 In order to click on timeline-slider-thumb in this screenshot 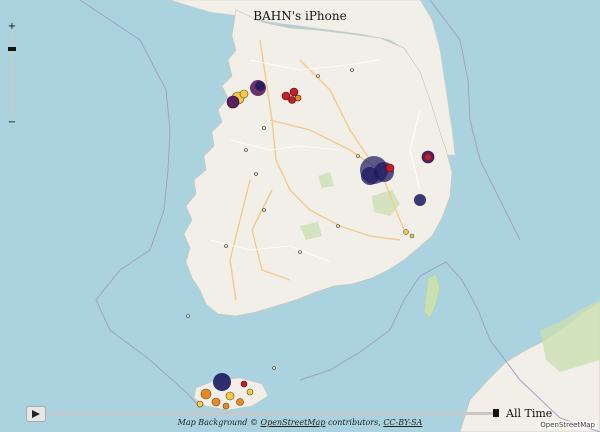, I will do `click(496, 413)`.